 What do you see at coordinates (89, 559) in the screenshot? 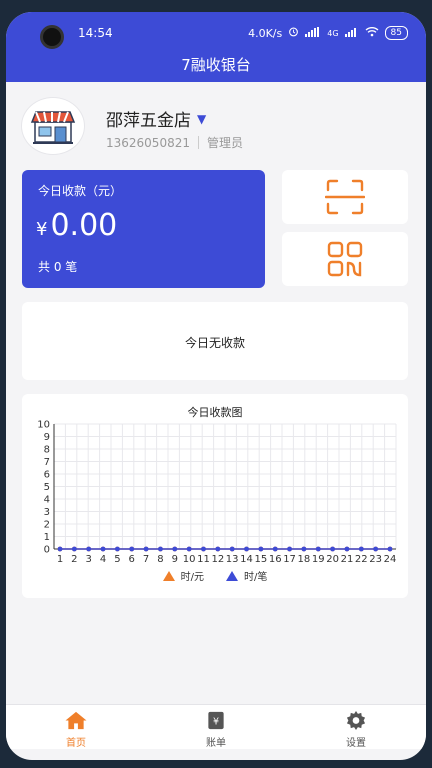
I see `x-tick-label: 3` at bounding box center [89, 559].